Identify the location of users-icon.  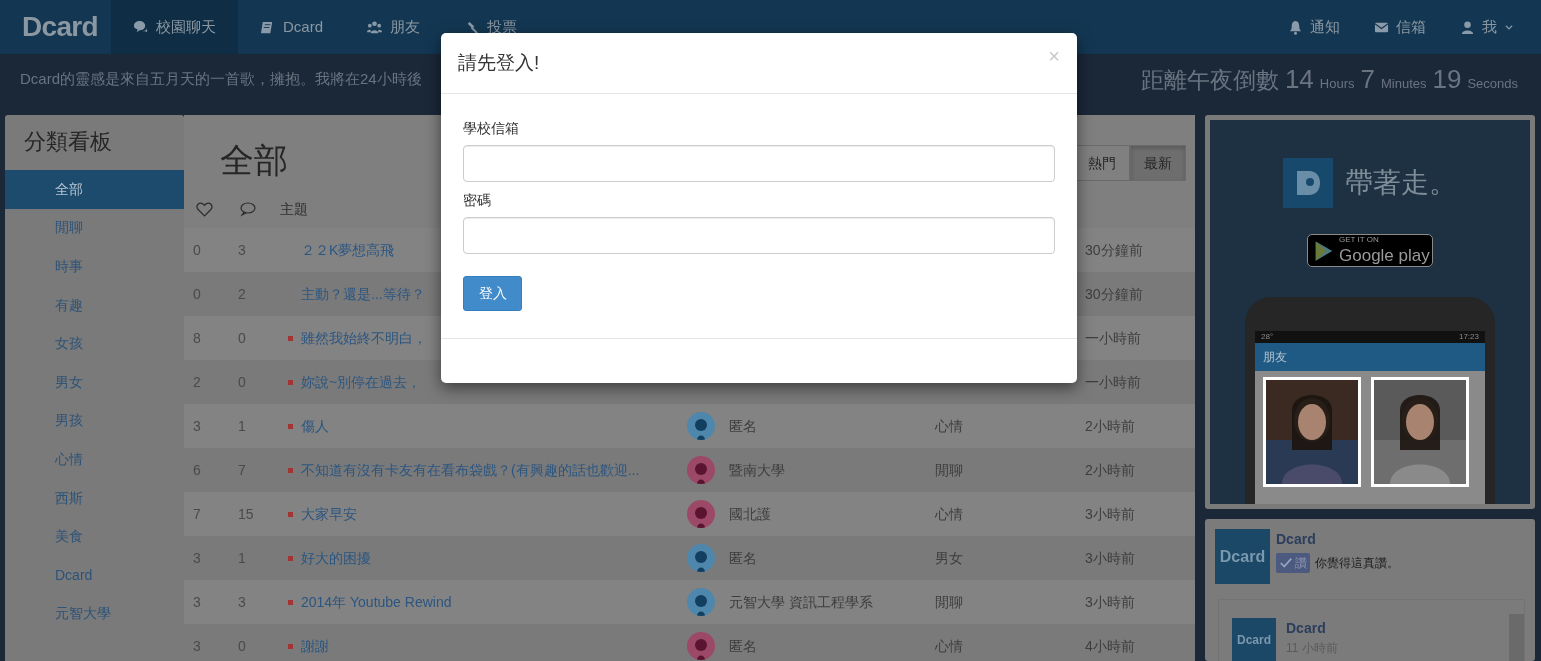
(374, 27).